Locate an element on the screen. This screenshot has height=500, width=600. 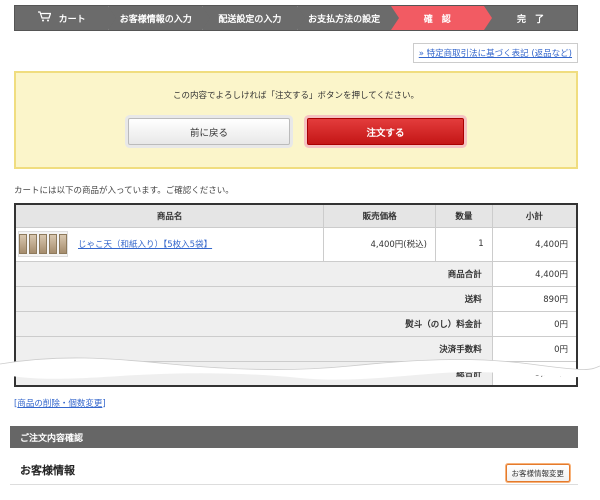
checkout-steps: カート お客様情報の入力 配送設定の入力 お支払方法の設定 確 認 完 了 is located at coordinates (296, 18).